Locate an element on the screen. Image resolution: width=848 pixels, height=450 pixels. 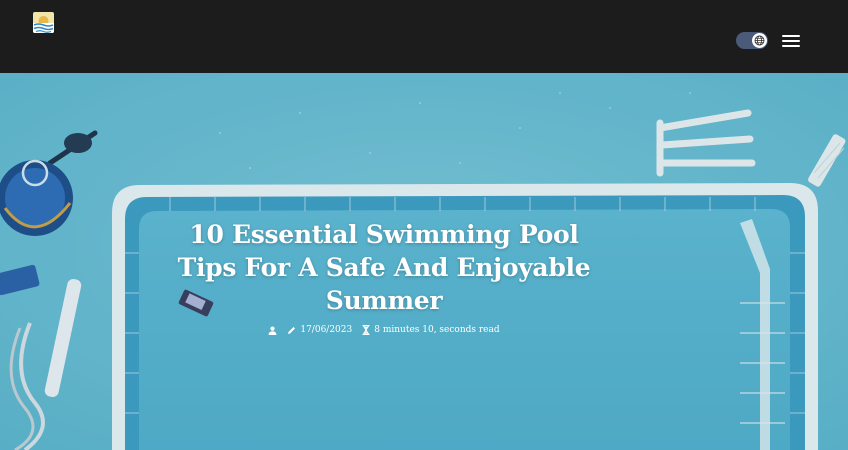
theme-toggle is located at coordinates (752, 40).